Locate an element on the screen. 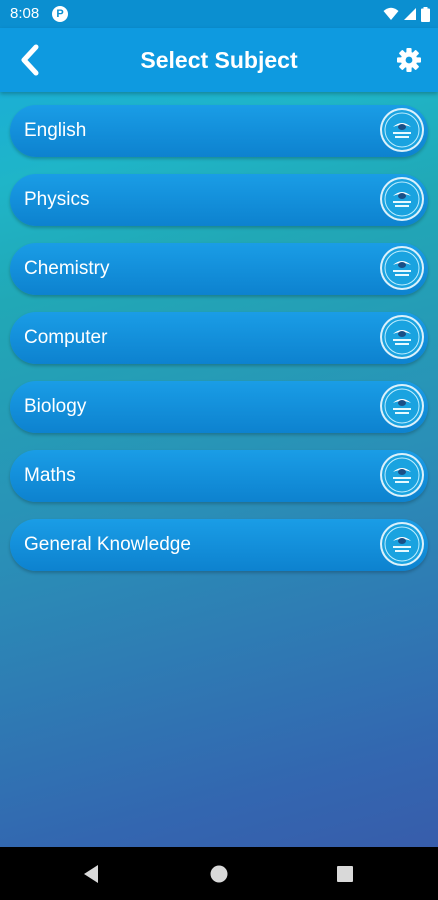  wifi-icon is located at coordinates (391, 13).